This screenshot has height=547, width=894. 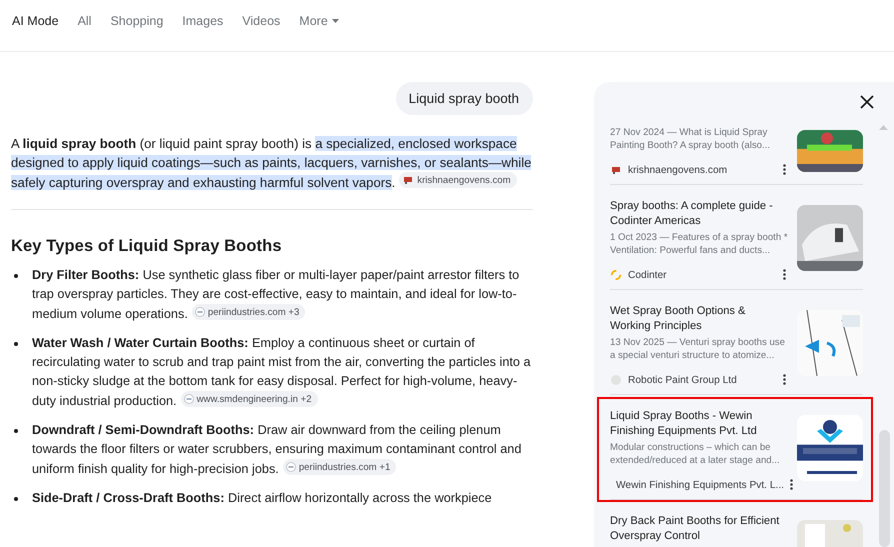 I want to click on search-tab: AI Mode, so click(x=35, y=21).